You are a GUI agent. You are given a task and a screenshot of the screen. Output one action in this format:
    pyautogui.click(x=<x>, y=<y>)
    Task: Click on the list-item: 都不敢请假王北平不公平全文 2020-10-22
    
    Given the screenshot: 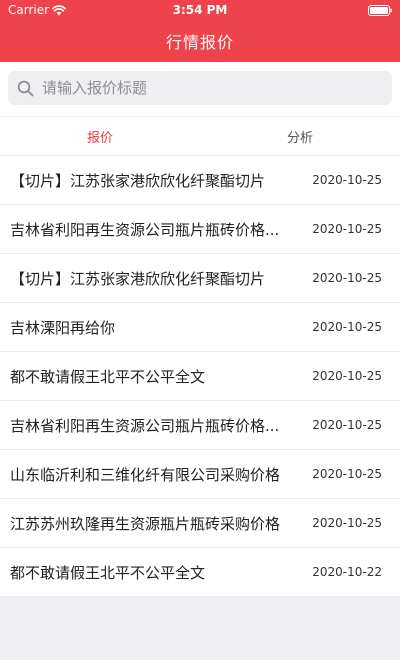 What is the action you would take?
    pyautogui.click(x=200, y=572)
    